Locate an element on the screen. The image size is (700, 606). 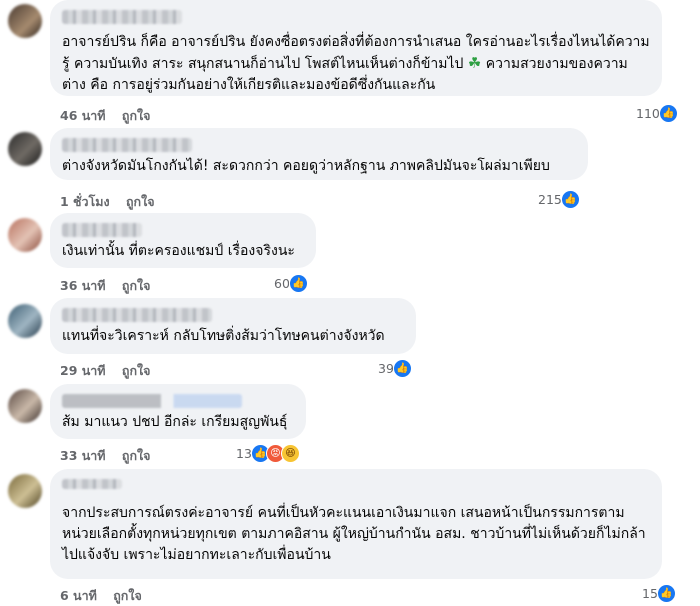
comment-meta: 33 นาที ถูกใจ is located at coordinates (111, 456).